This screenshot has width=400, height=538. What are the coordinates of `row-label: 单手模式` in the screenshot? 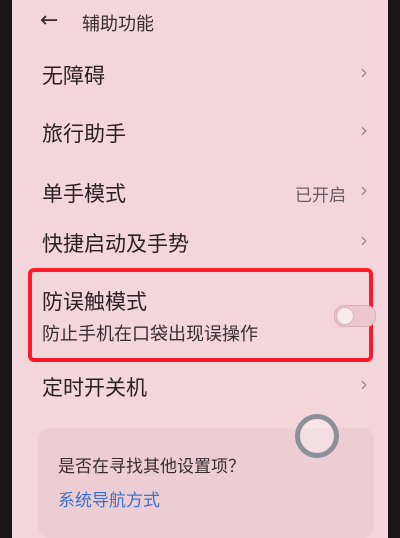 It's located at (84, 194).